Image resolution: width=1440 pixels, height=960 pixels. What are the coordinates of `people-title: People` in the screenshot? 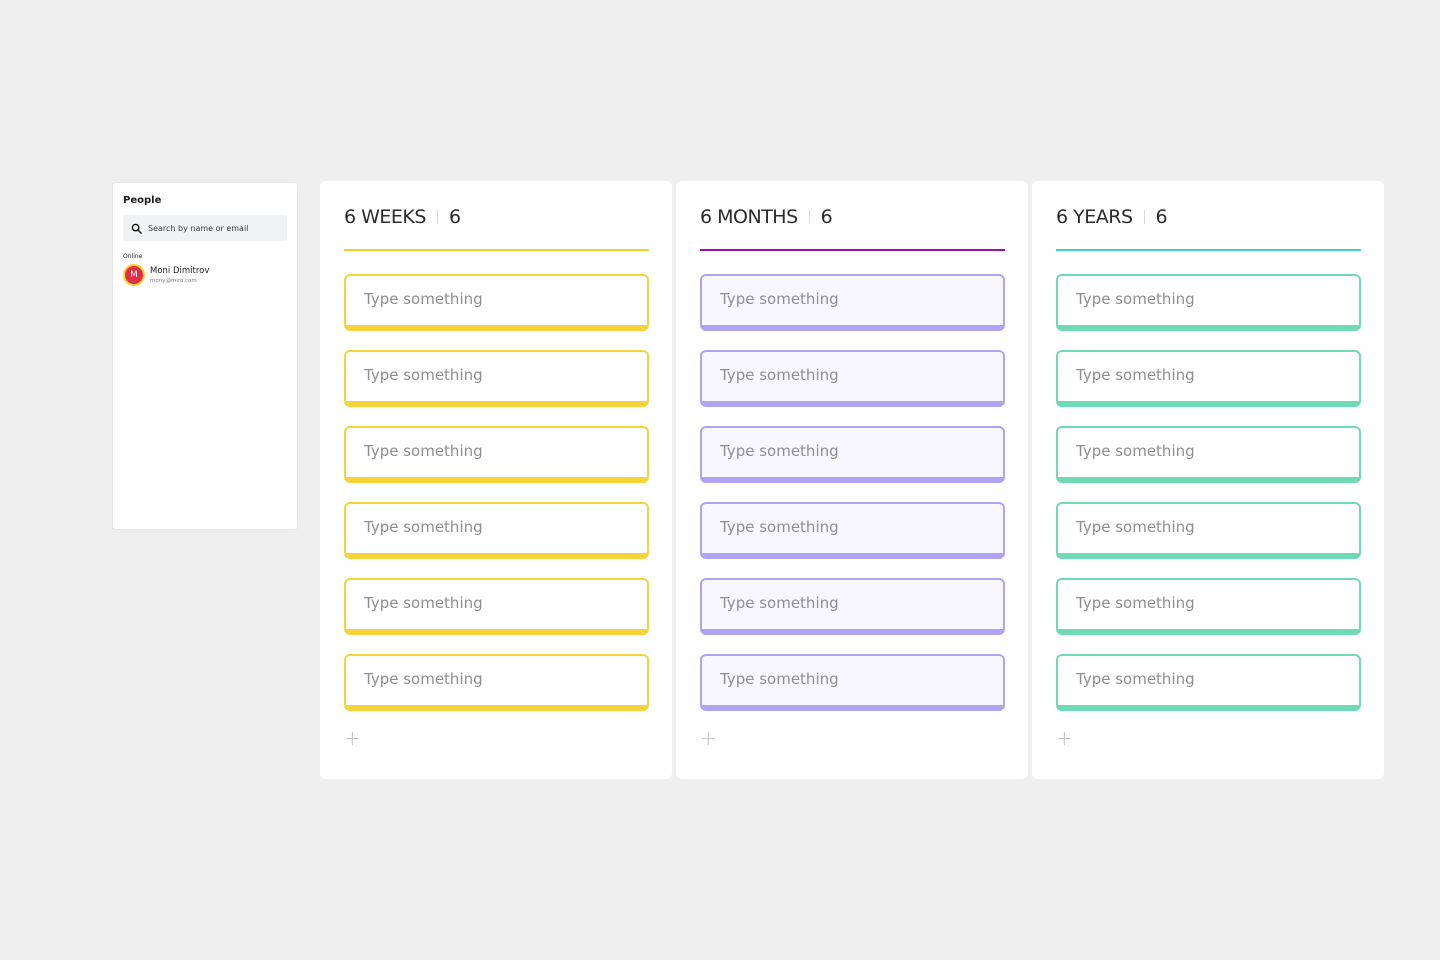 It's located at (142, 200).